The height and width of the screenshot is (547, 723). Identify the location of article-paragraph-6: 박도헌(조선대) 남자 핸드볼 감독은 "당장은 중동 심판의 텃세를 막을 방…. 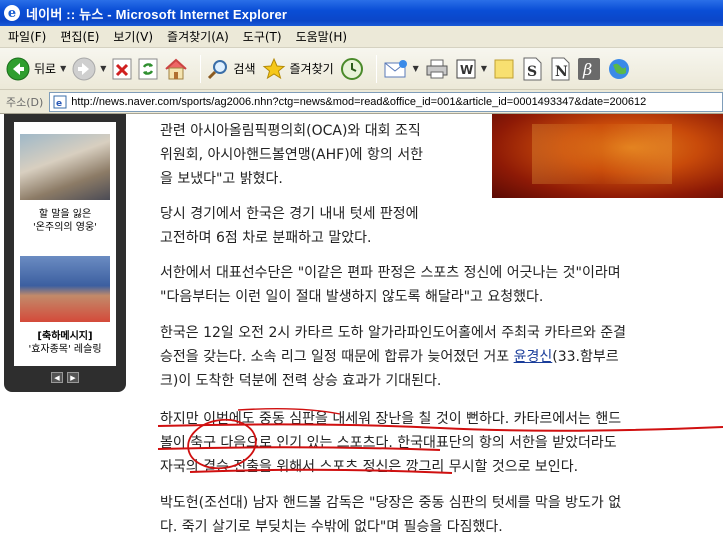
(390, 515).